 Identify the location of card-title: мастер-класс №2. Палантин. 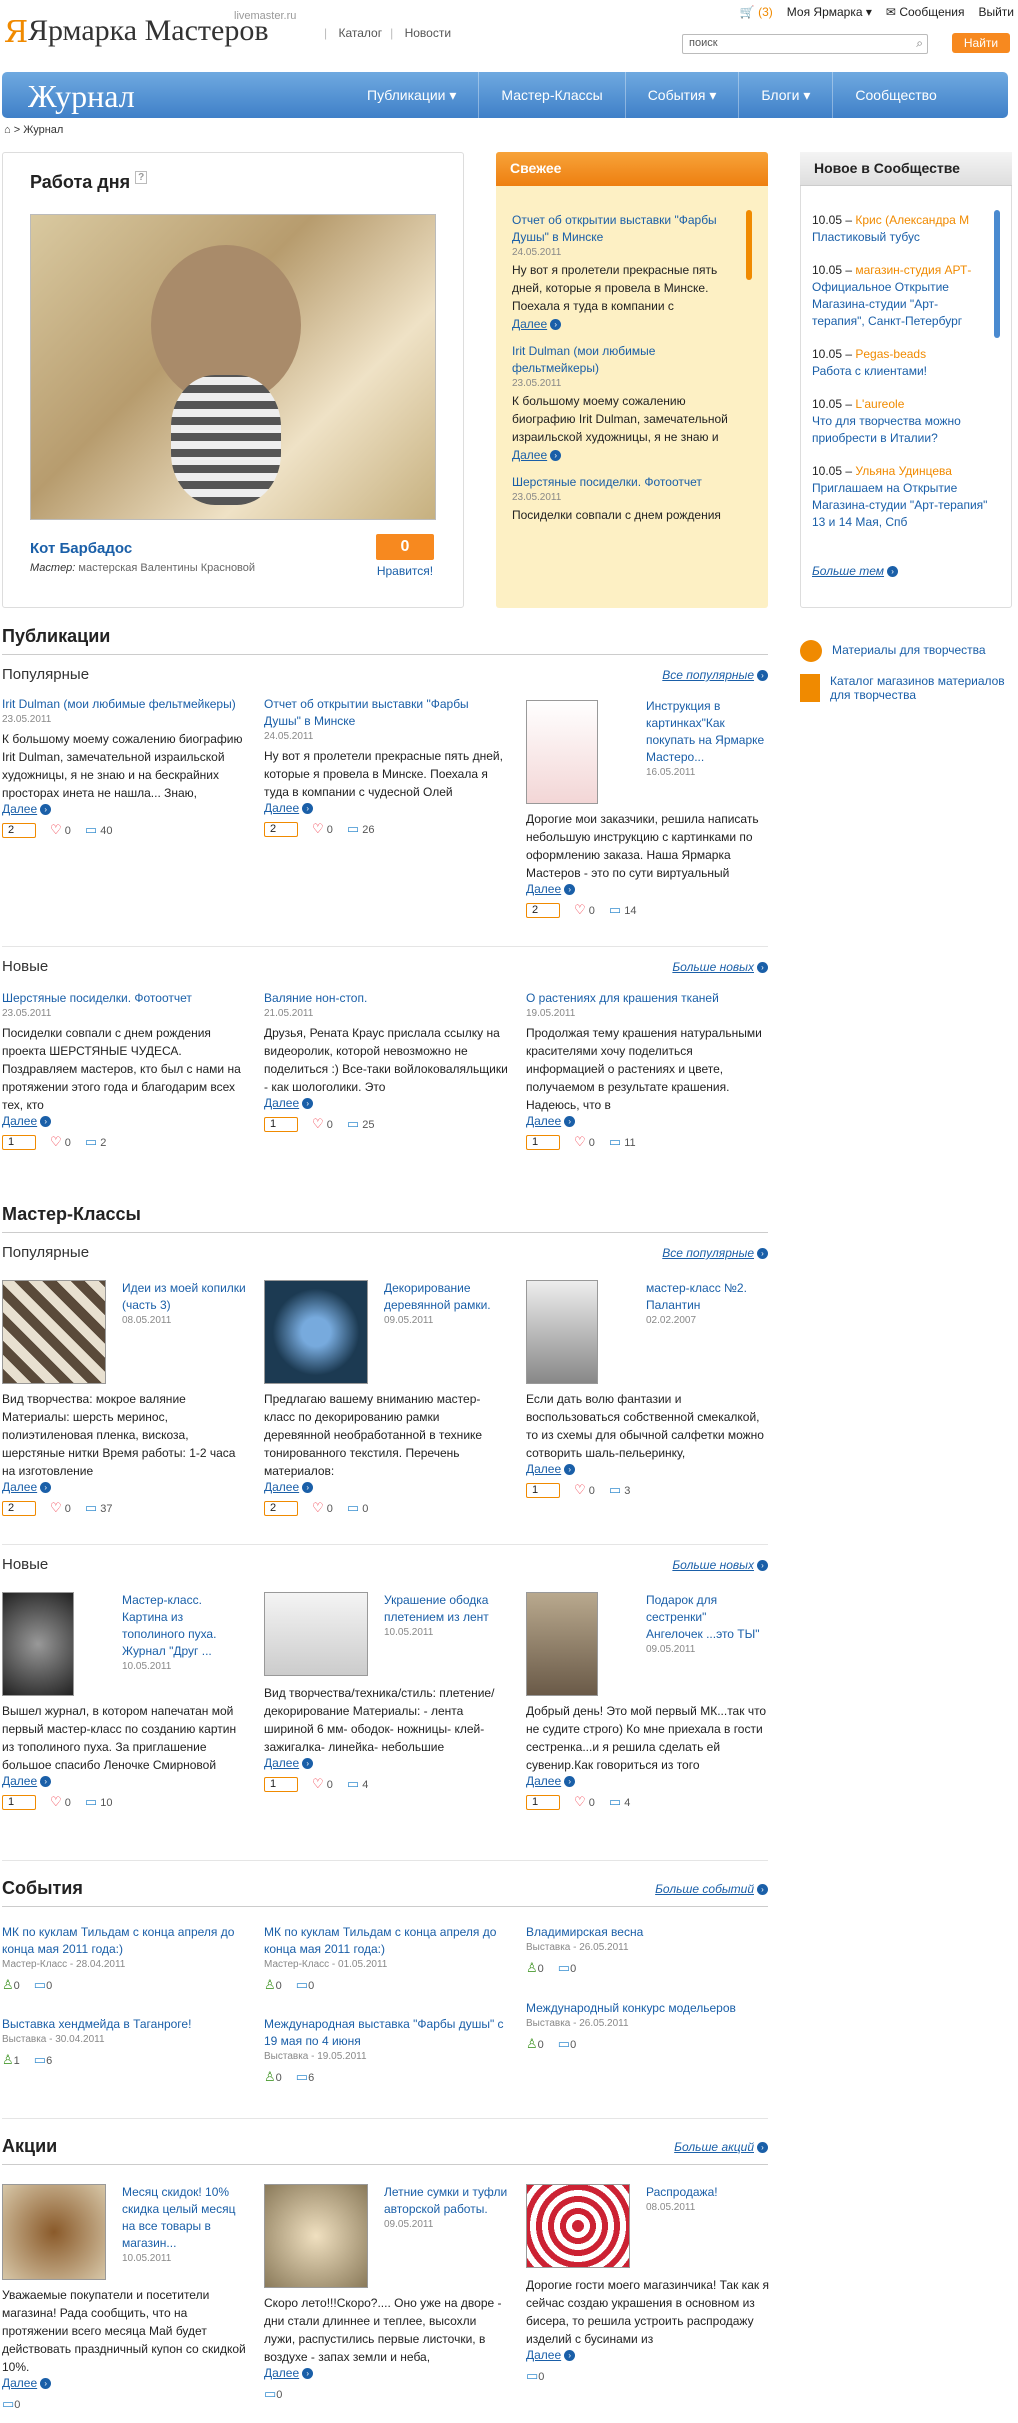
(706, 1297).